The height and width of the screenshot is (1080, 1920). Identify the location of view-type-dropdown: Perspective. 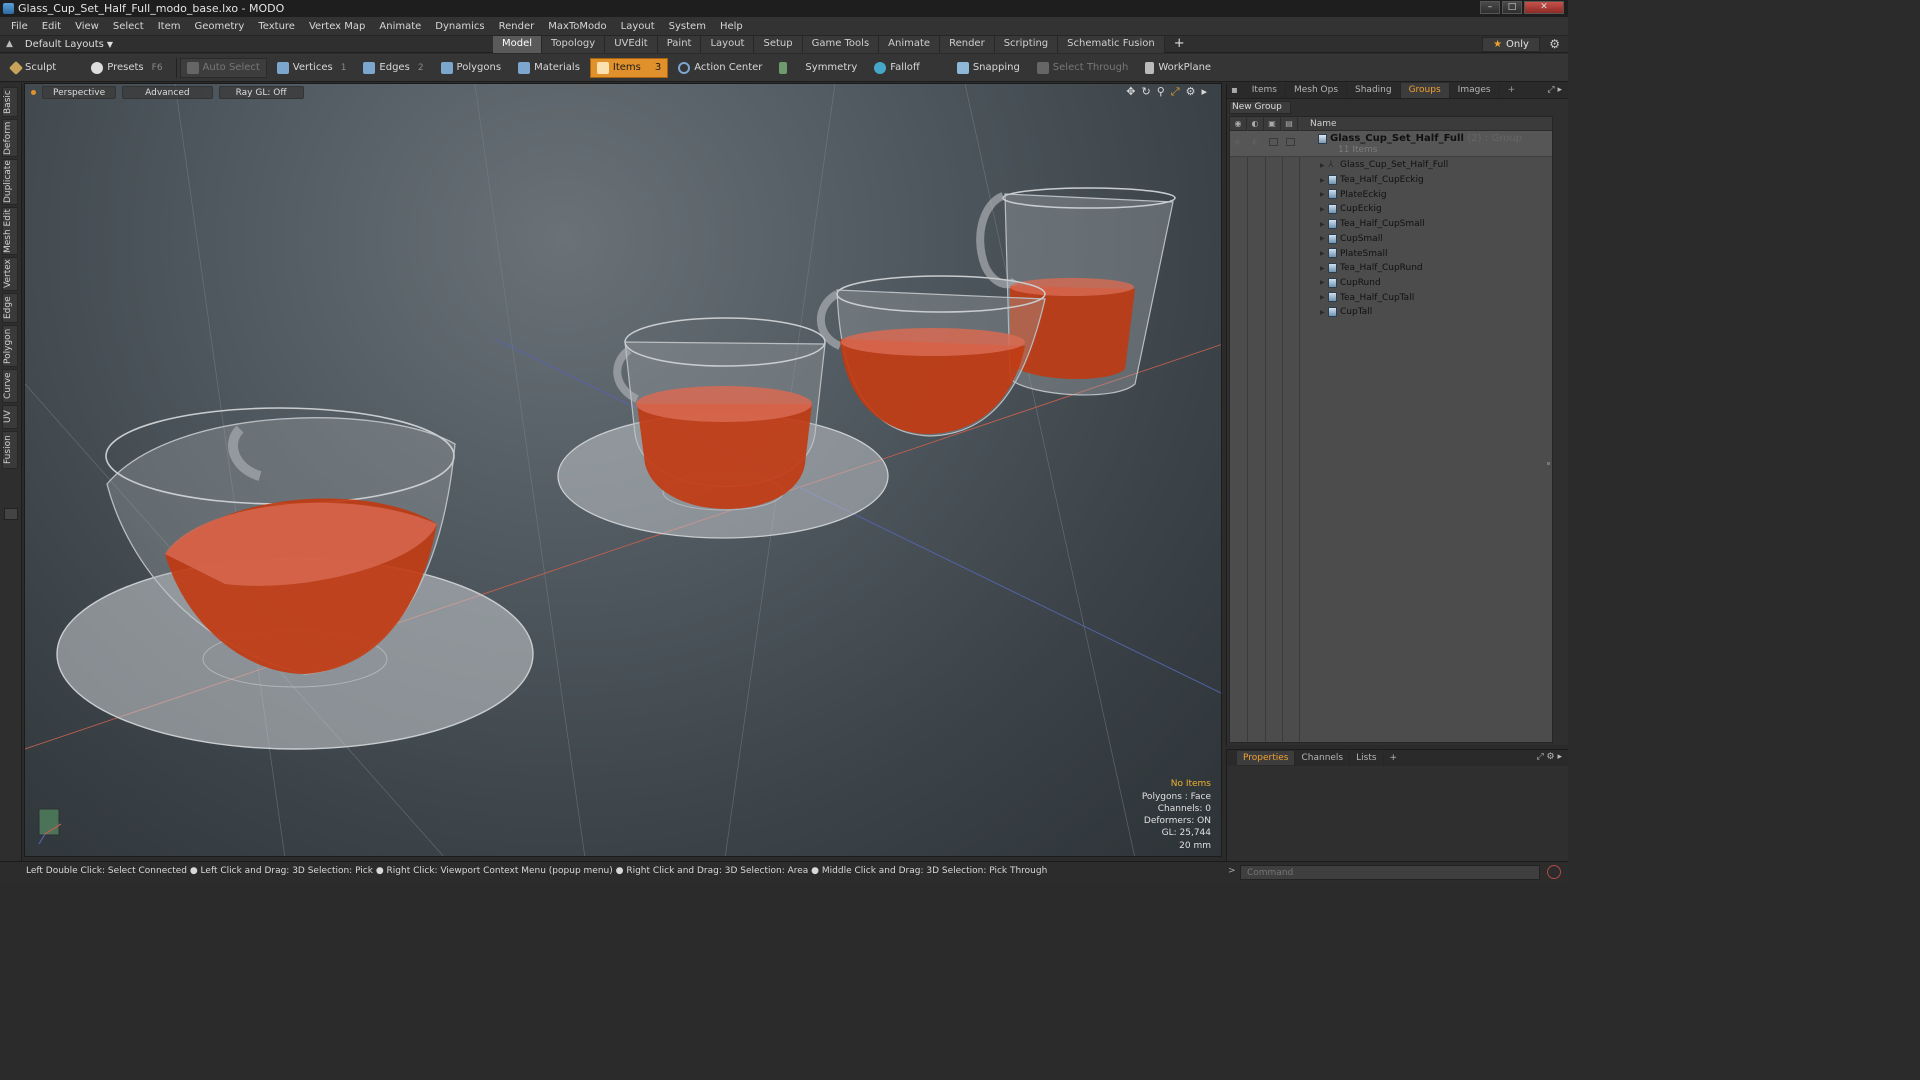
(79, 92).